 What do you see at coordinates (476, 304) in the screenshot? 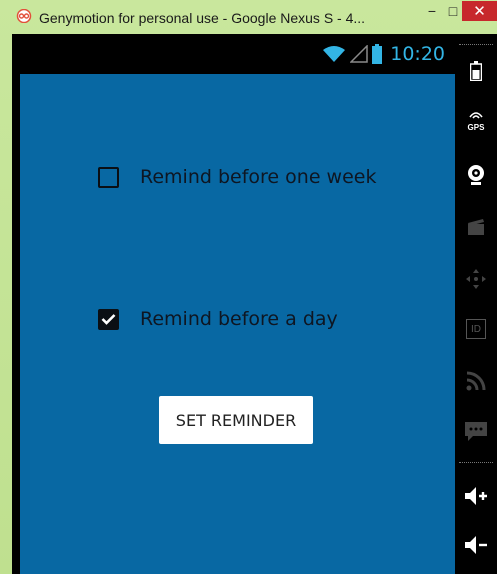
I see `genymotion-toolbar: GPS ID` at bounding box center [476, 304].